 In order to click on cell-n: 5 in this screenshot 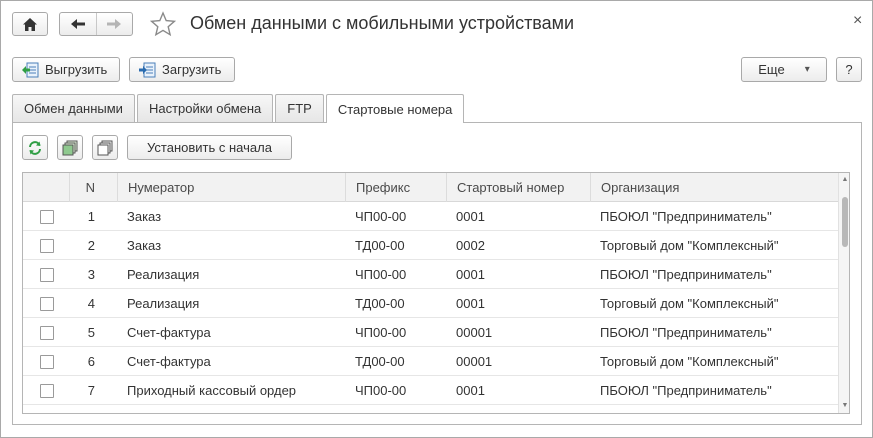, I will do `click(91, 332)`.